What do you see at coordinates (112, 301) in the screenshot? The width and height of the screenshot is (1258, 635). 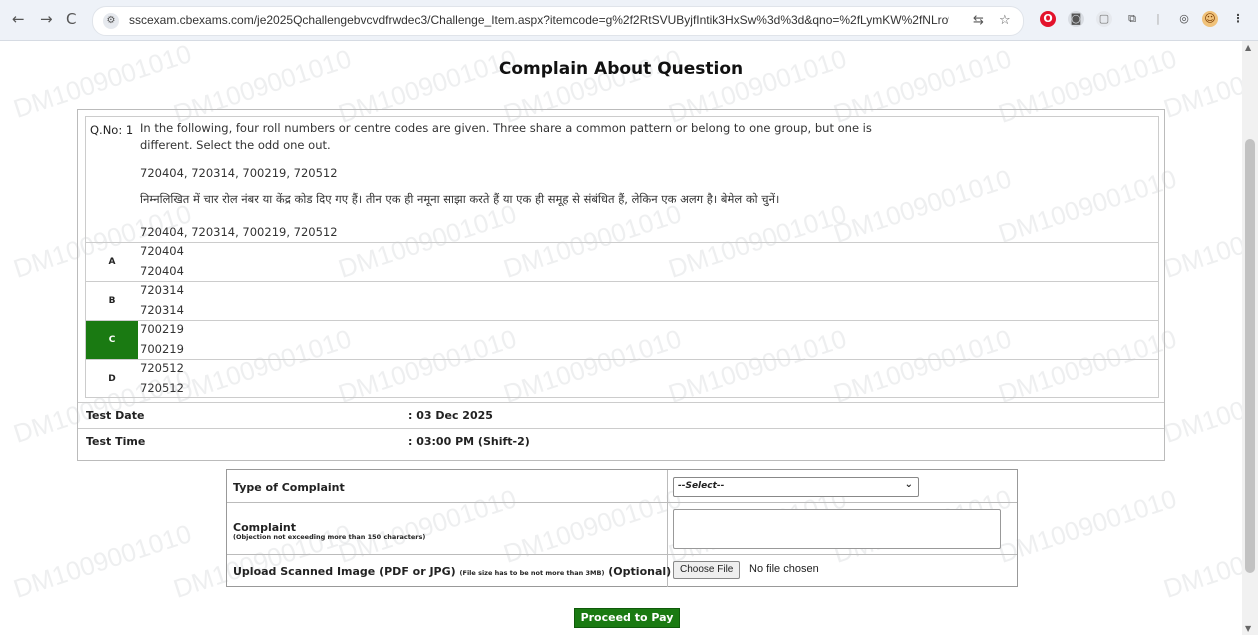 I see `option-letter: B` at bounding box center [112, 301].